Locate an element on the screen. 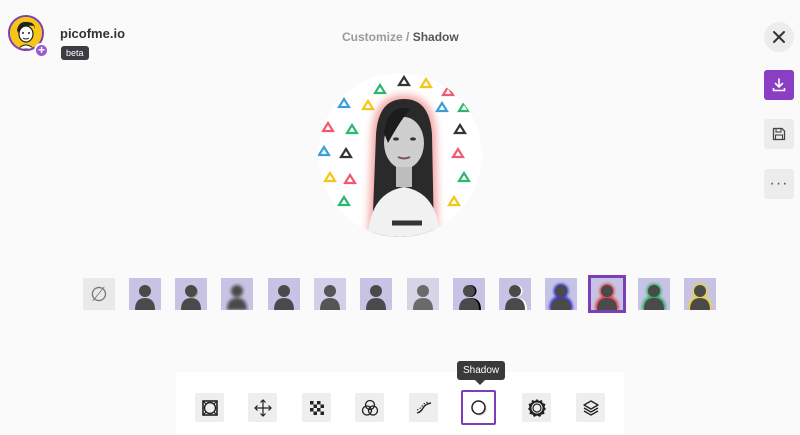  close-icon is located at coordinates (779, 37).